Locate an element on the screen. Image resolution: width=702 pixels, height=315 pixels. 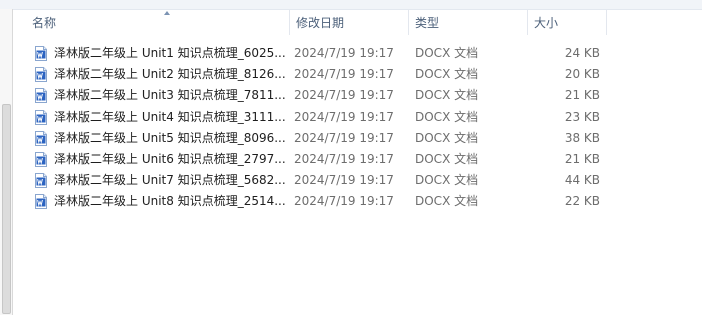
column-type-label: 类型 is located at coordinates (427, 23).